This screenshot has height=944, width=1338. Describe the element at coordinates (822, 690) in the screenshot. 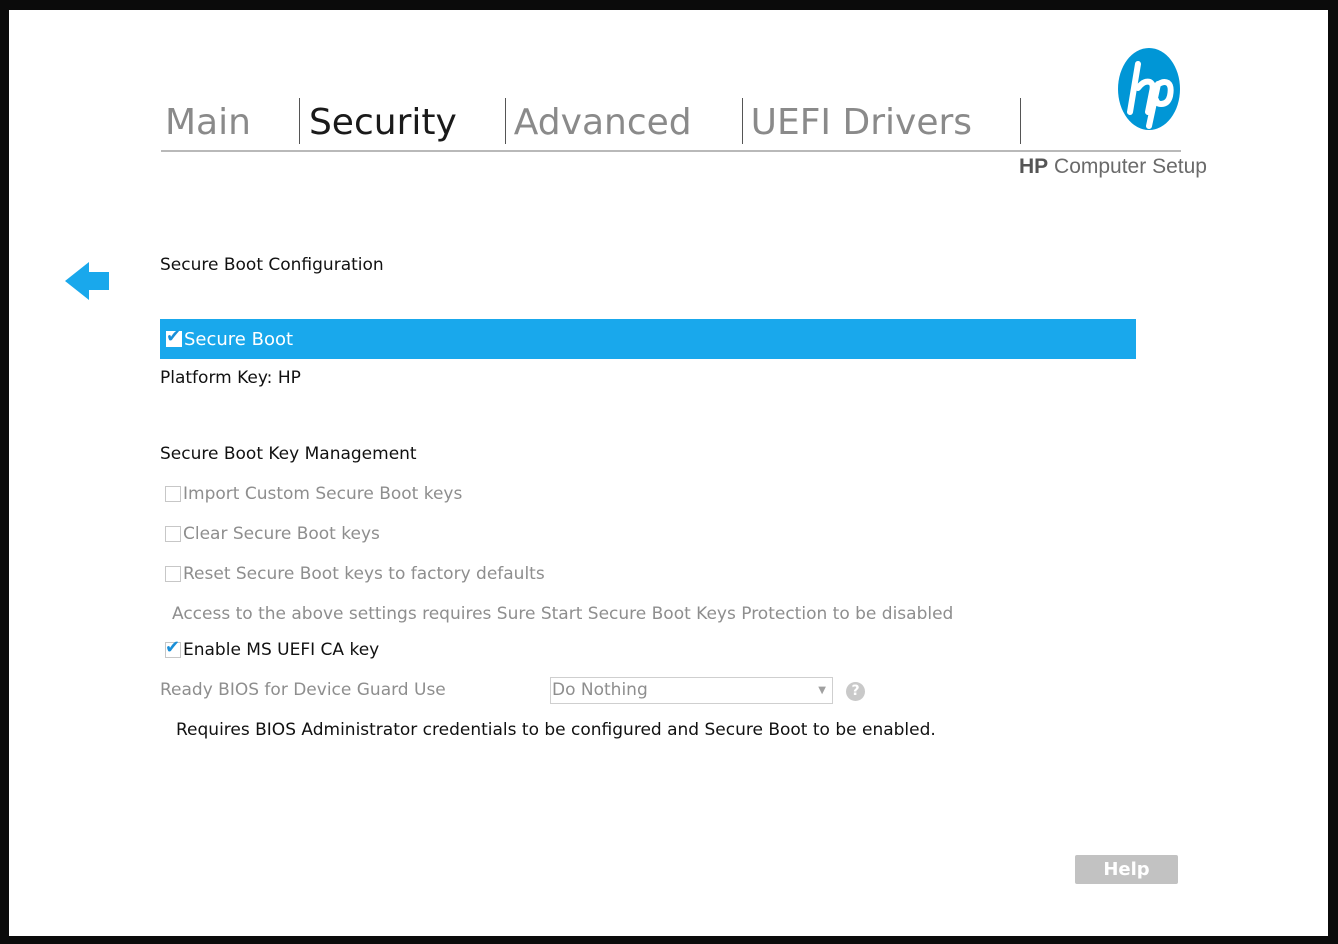

I see `chevron-down-icon: ▼` at that location.